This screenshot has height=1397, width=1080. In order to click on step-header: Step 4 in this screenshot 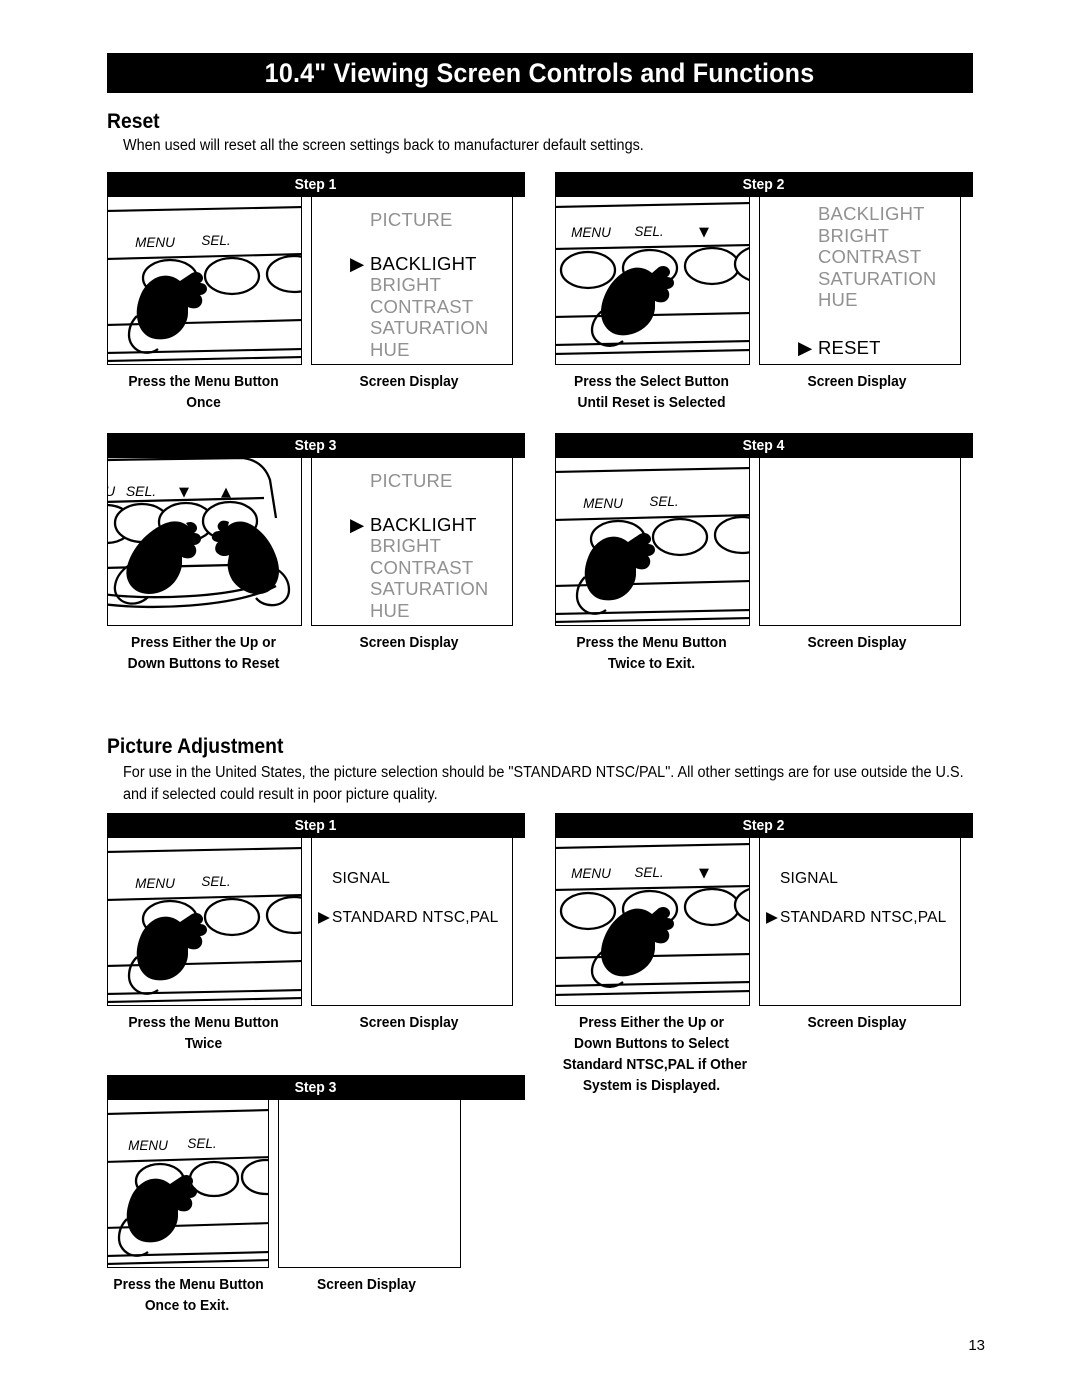, I will do `click(764, 445)`.